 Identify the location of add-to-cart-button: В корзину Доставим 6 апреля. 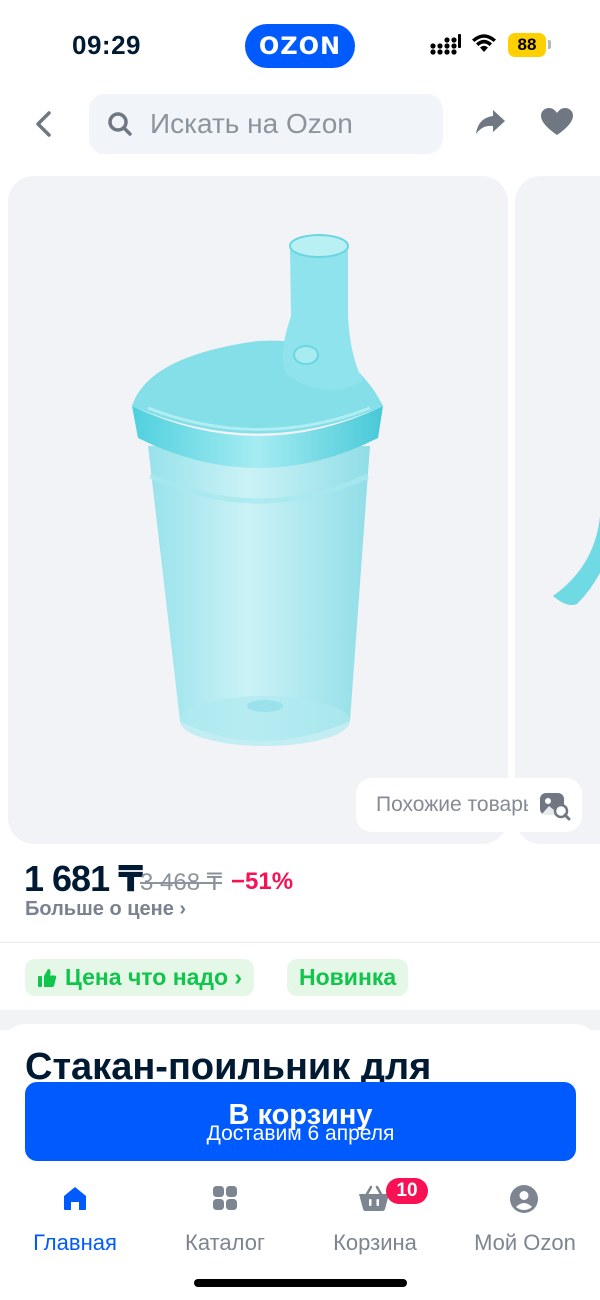
(300, 1121).